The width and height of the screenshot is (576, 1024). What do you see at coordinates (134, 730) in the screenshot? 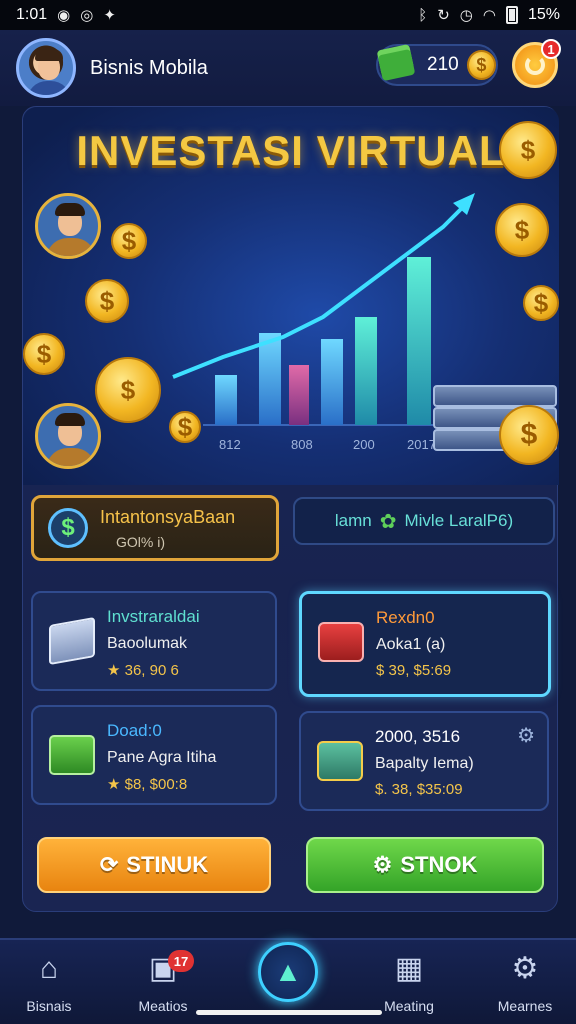
I see `card-title: Doad:0` at bounding box center [134, 730].